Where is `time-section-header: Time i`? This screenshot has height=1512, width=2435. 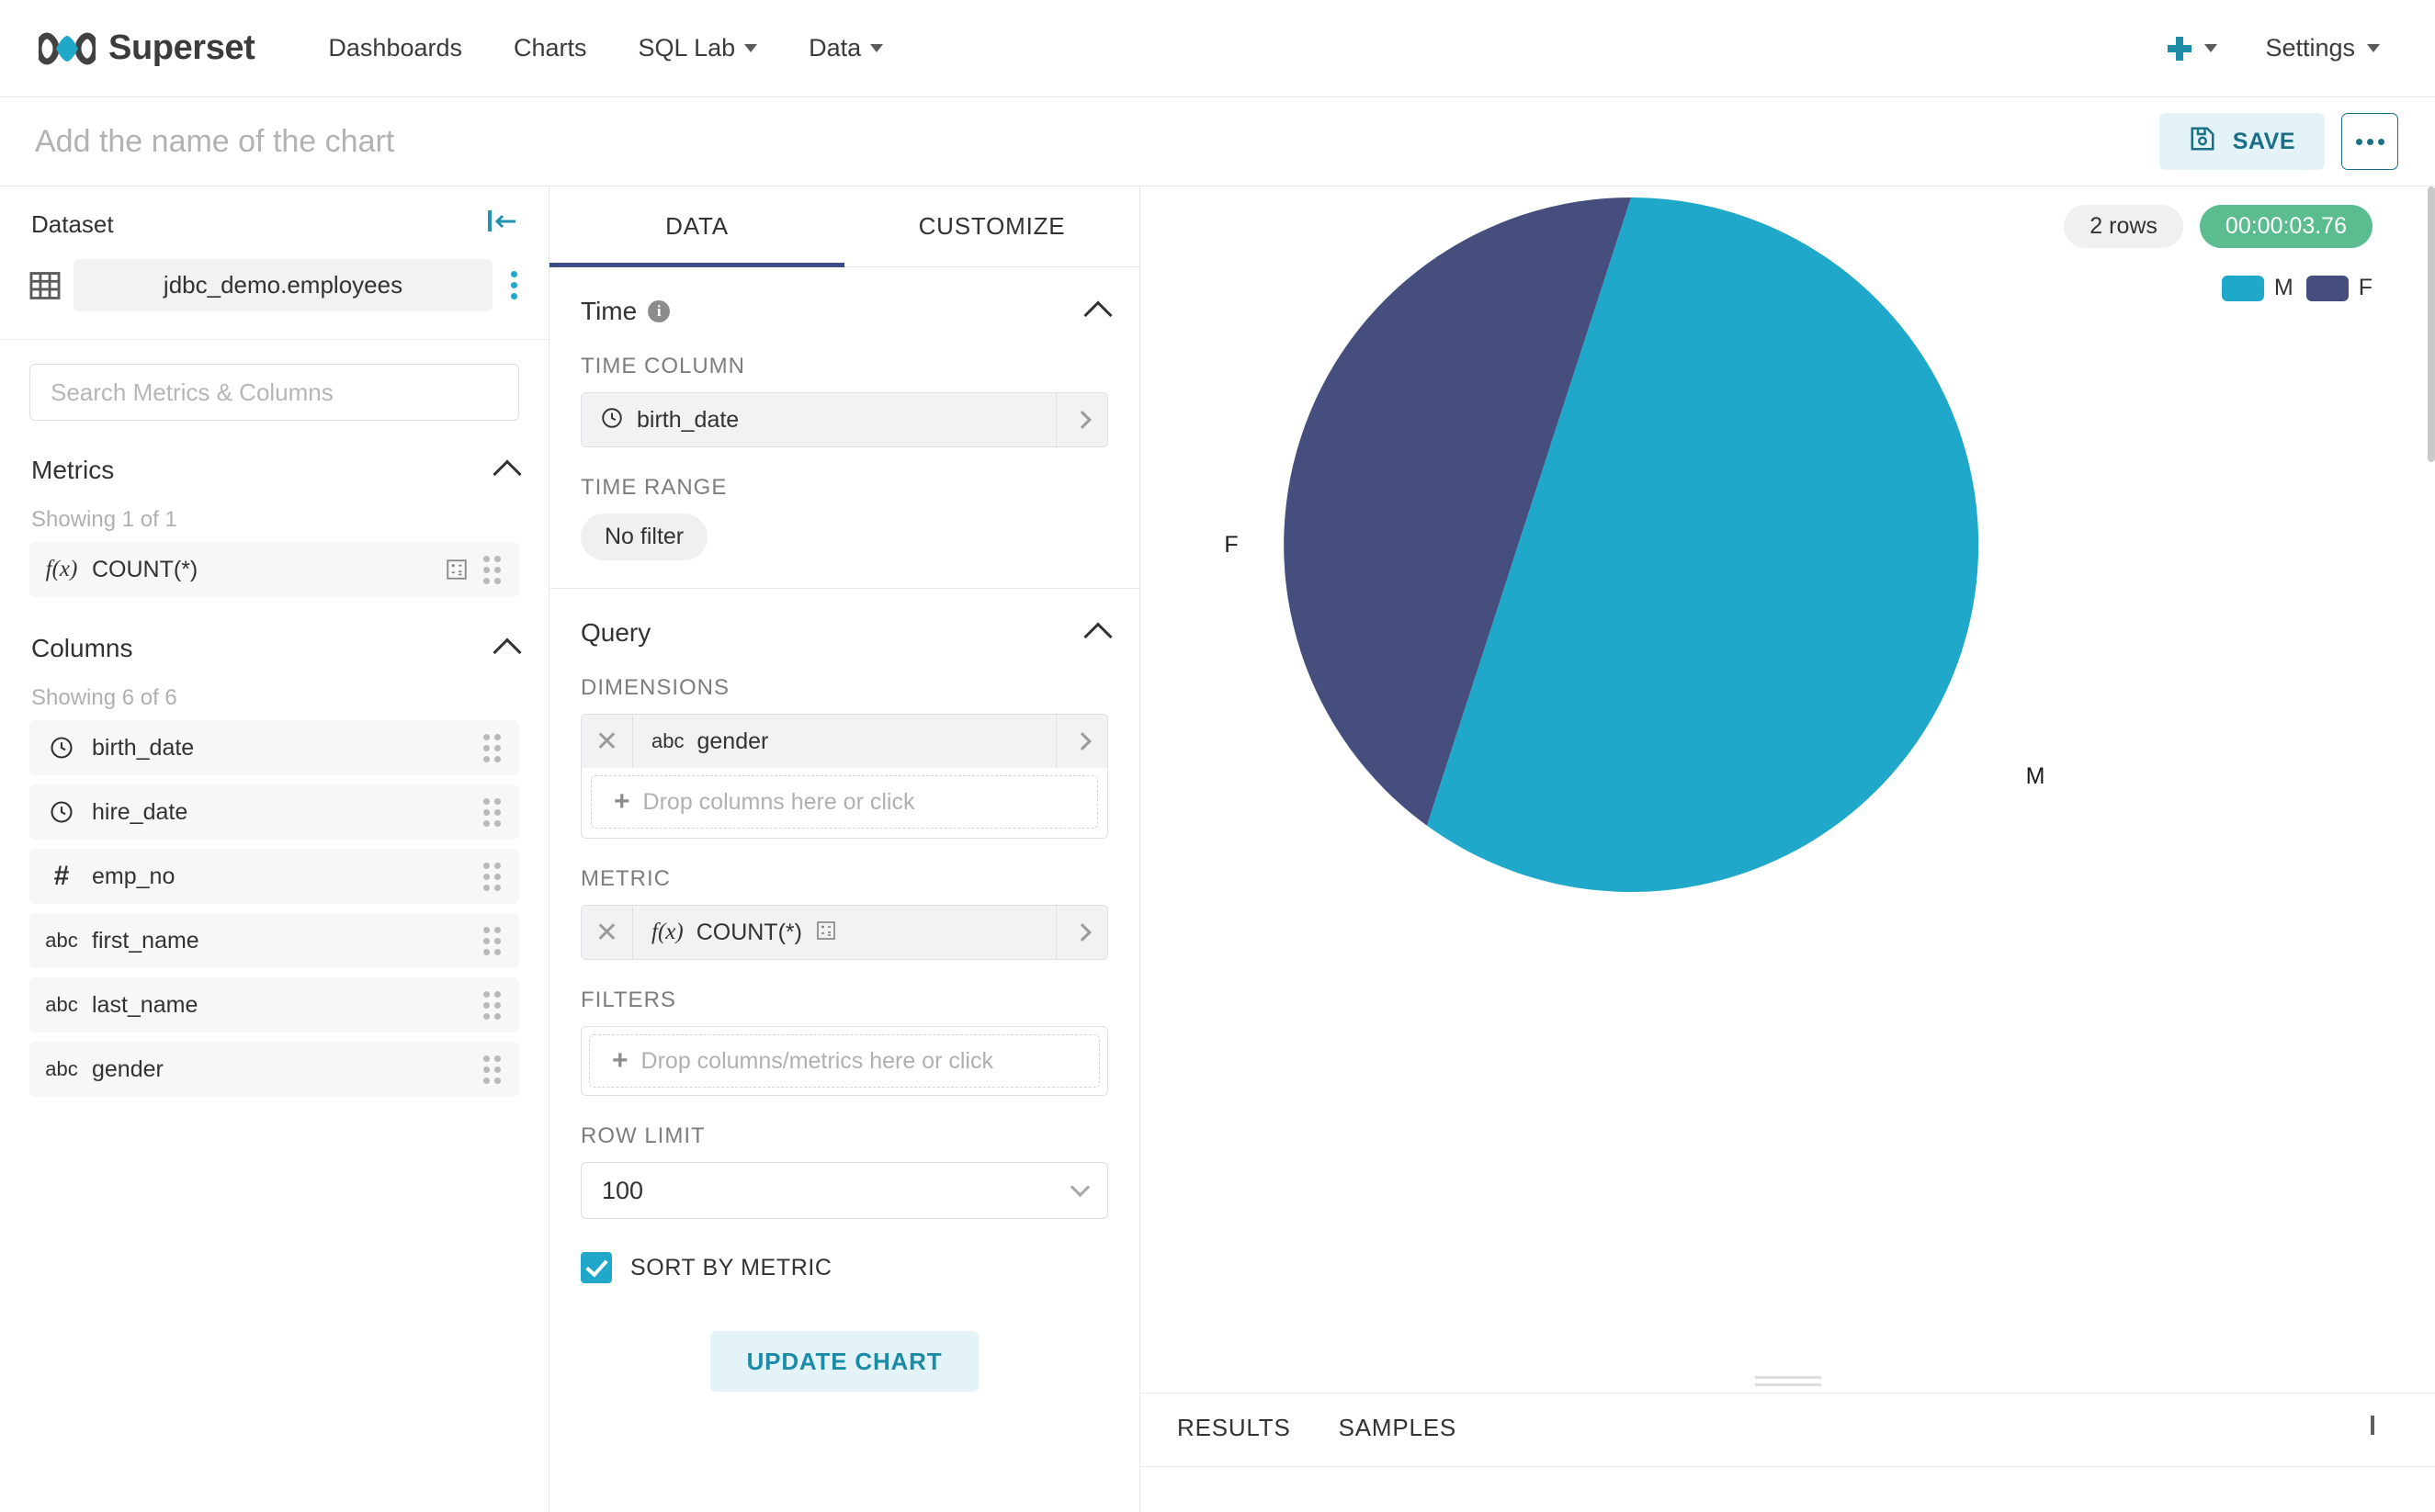 time-section-header: Time i is located at coordinates (844, 298).